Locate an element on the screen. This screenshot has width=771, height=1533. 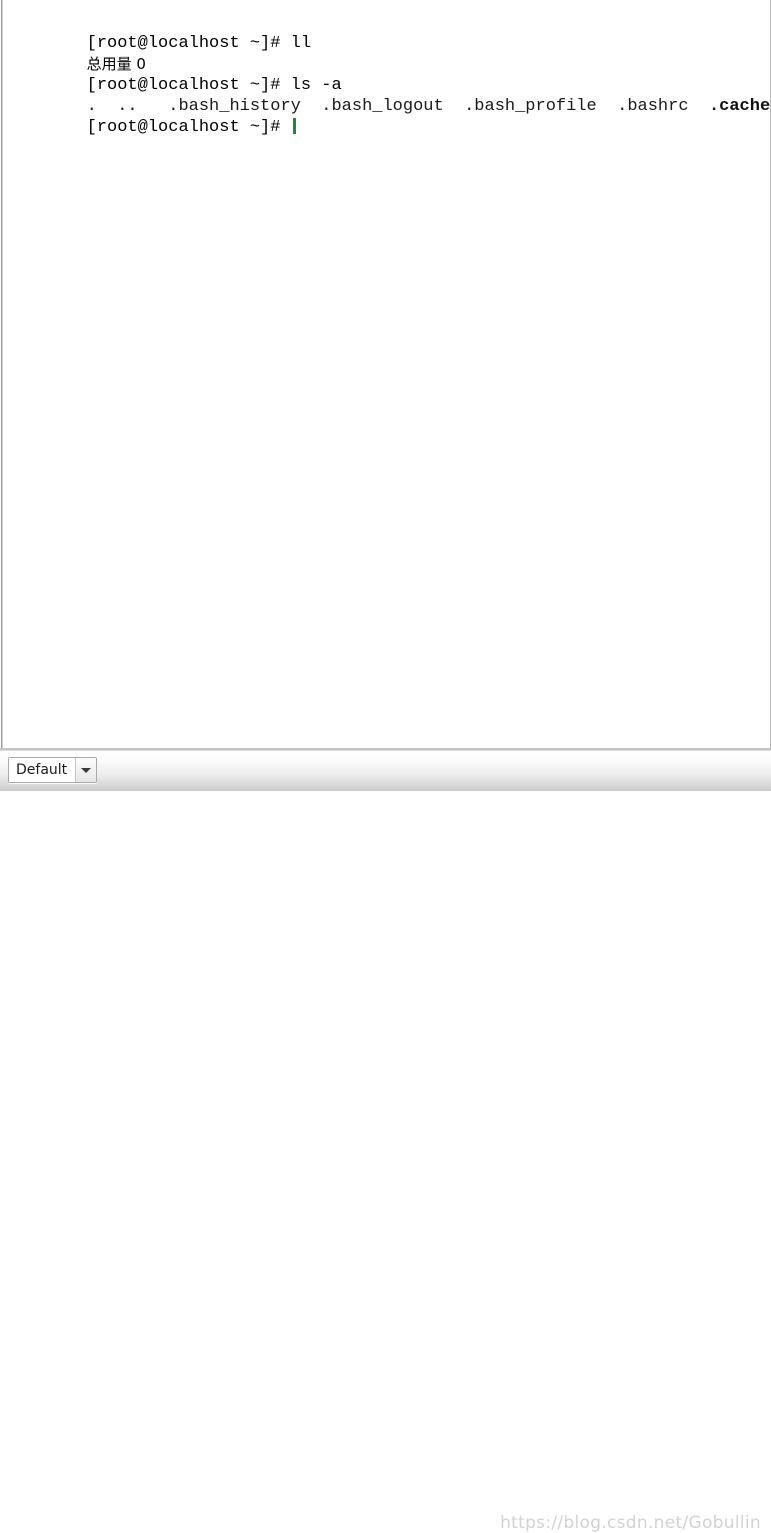
profile-selector: Default is located at coordinates (53, 770).